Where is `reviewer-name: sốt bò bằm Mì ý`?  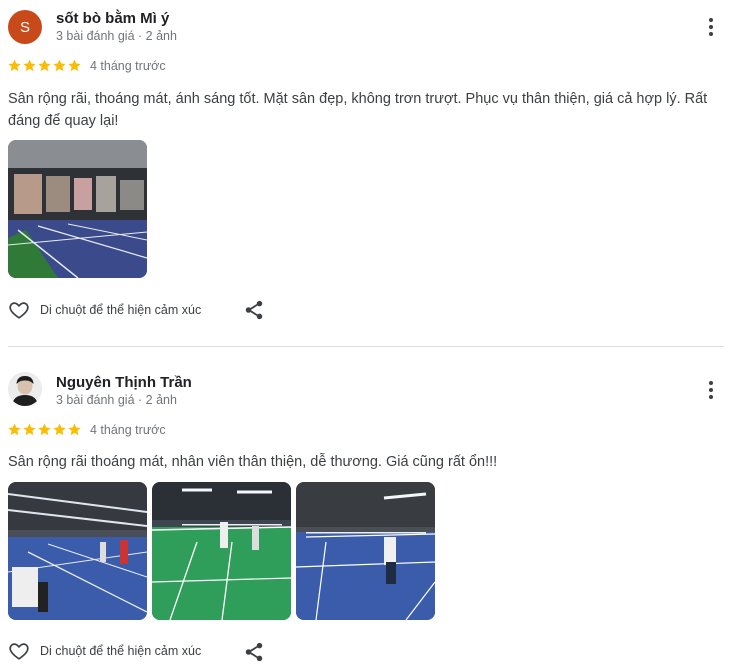
reviewer-name: sốt bò bằm Mì ý is located at coordinates (112, 18).